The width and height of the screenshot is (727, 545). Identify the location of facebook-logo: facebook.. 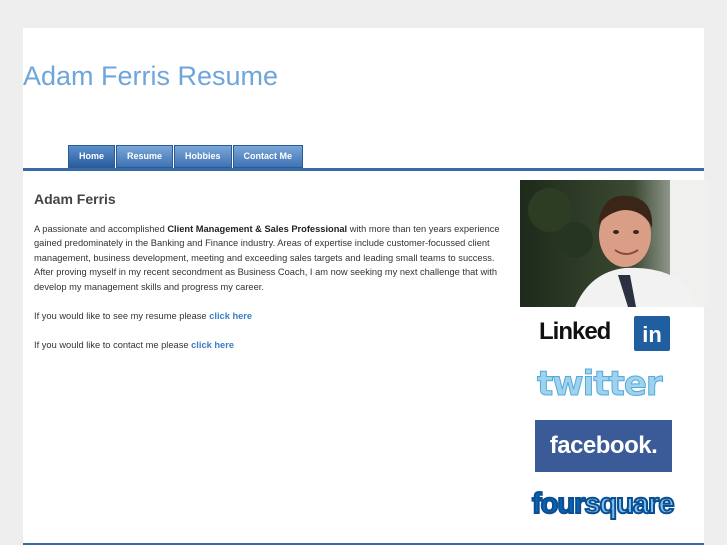
(603, 446).